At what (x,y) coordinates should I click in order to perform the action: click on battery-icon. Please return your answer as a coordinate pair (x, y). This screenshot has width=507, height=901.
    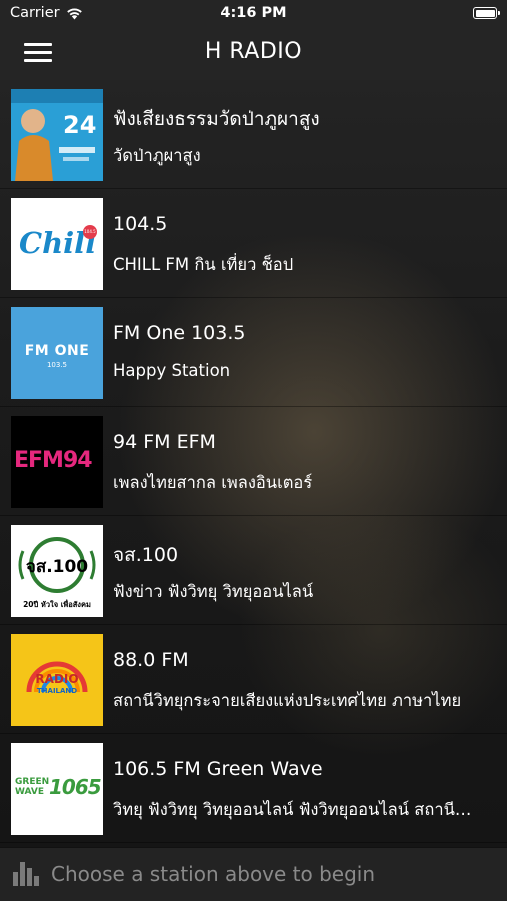
    Looking at the image, I should click on (486, 13).